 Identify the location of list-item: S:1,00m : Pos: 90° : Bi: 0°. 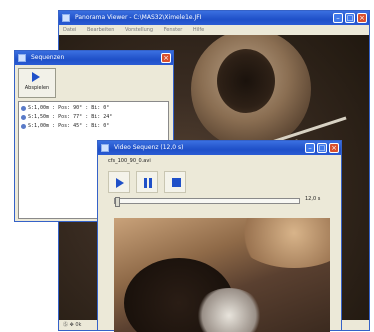
(93, 108).